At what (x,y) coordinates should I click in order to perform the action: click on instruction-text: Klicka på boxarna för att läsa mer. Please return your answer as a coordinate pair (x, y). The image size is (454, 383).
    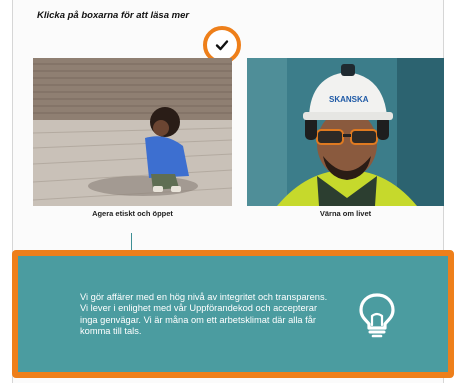
    Looking at the image, I should click on (113, 15).